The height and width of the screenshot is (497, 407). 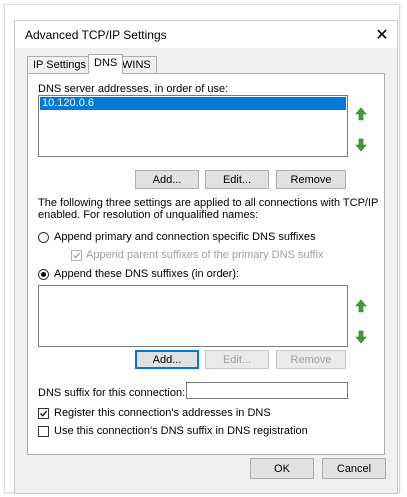 I want to click on title-bar: Advanced TCP/IP Settings ✕, so click(x=206, y=34).